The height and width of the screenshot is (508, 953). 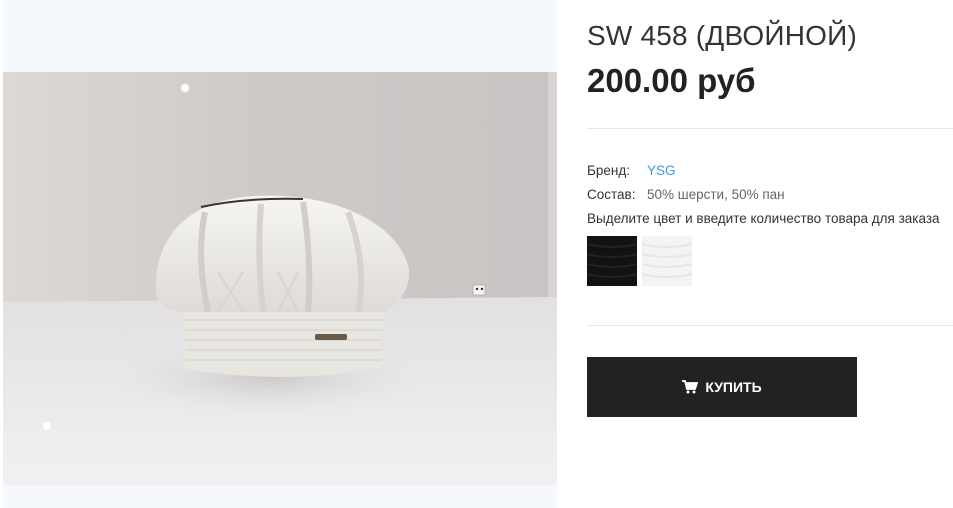 I want to click on buy-button: КУПИТЬ, so click(x=722, y=387).